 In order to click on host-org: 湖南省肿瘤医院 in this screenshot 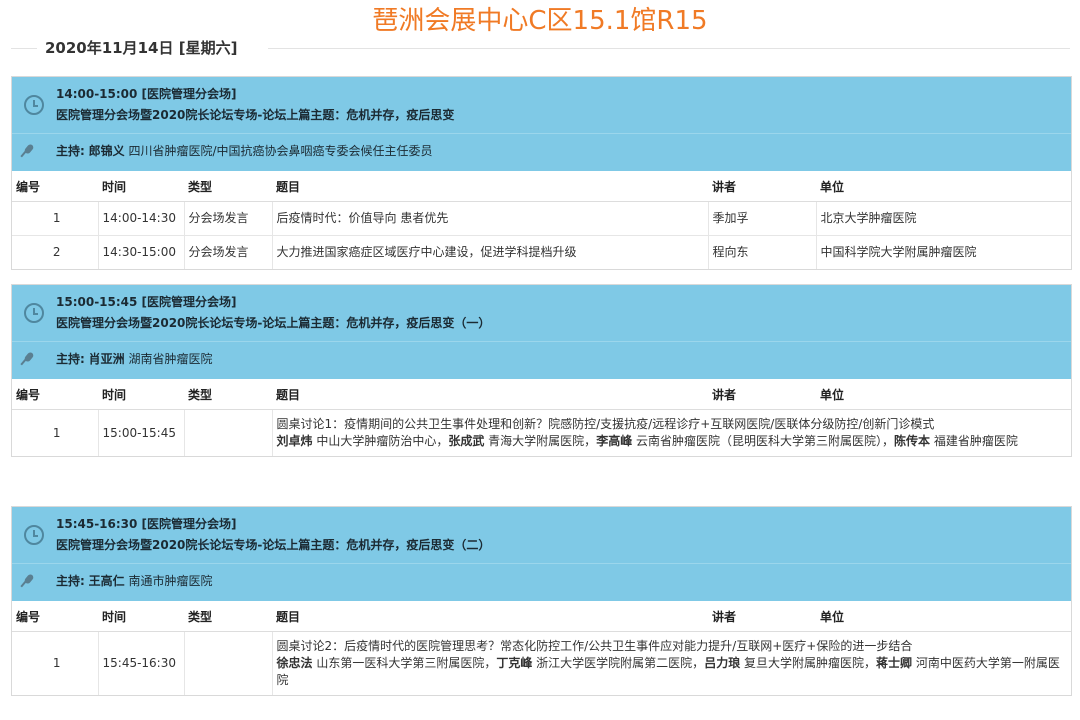, I will do `click(170, 359)`.